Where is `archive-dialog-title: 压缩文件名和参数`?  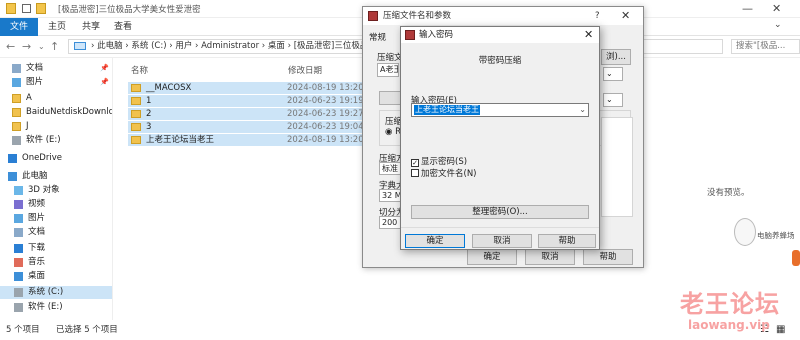 archive-dialog-title: 压缩文件名和参数 is located at coordinates (417, 16).